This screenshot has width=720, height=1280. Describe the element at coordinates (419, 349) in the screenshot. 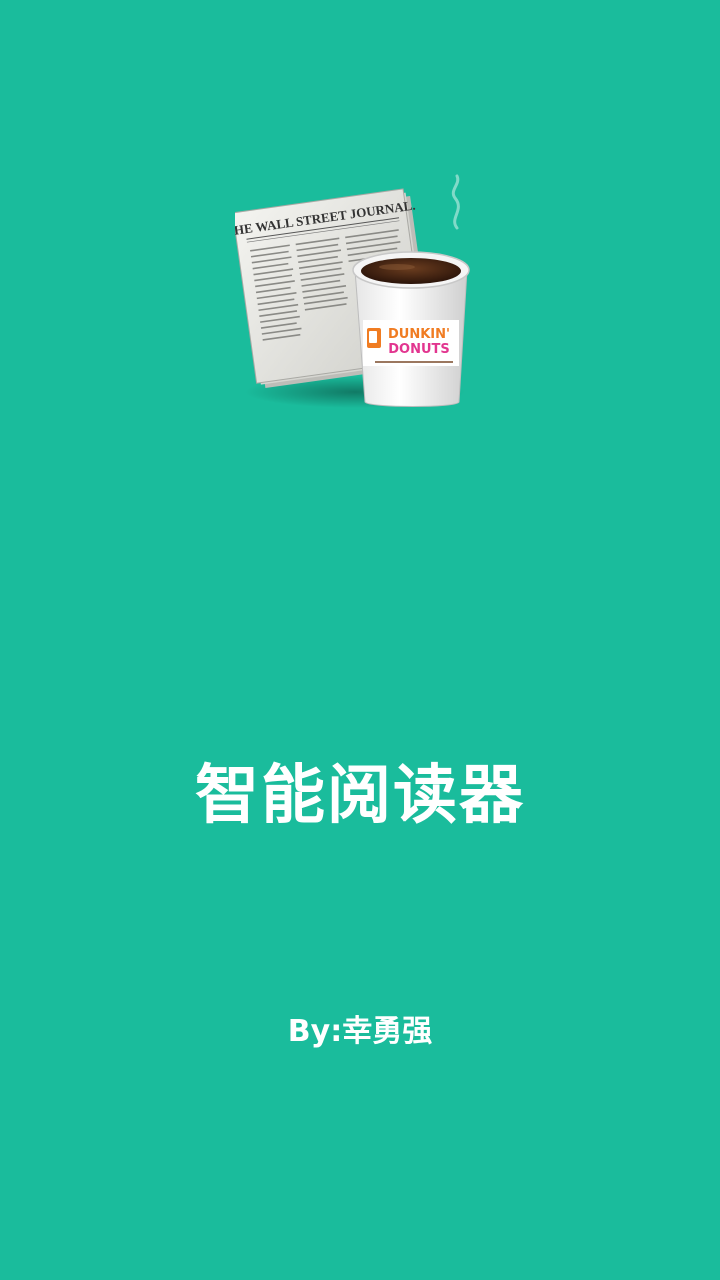

I see `svg-text: DONUTS` at that location.